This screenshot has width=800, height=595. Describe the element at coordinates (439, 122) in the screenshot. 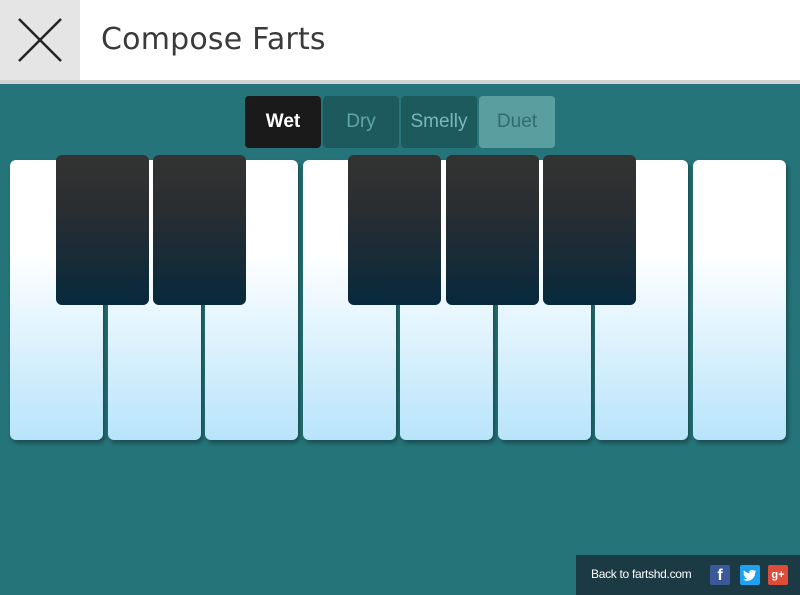

I see `tab-smelly: Smelly` at that location.